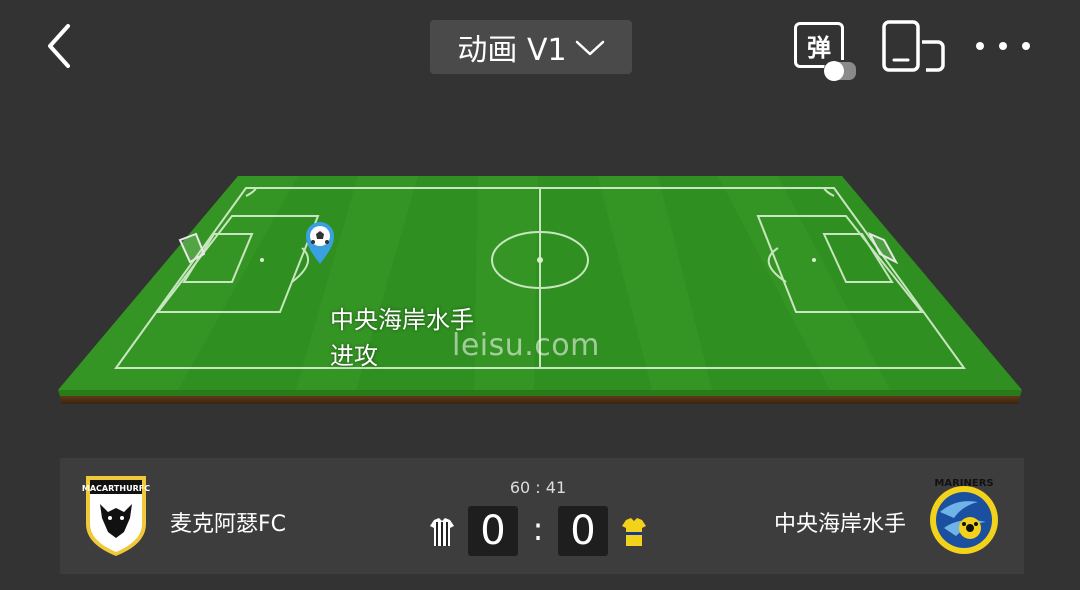  What do you see at coordinates (583, 531) in the screenshot?
I see `away-score: 0` at bounding box center [583, 531].